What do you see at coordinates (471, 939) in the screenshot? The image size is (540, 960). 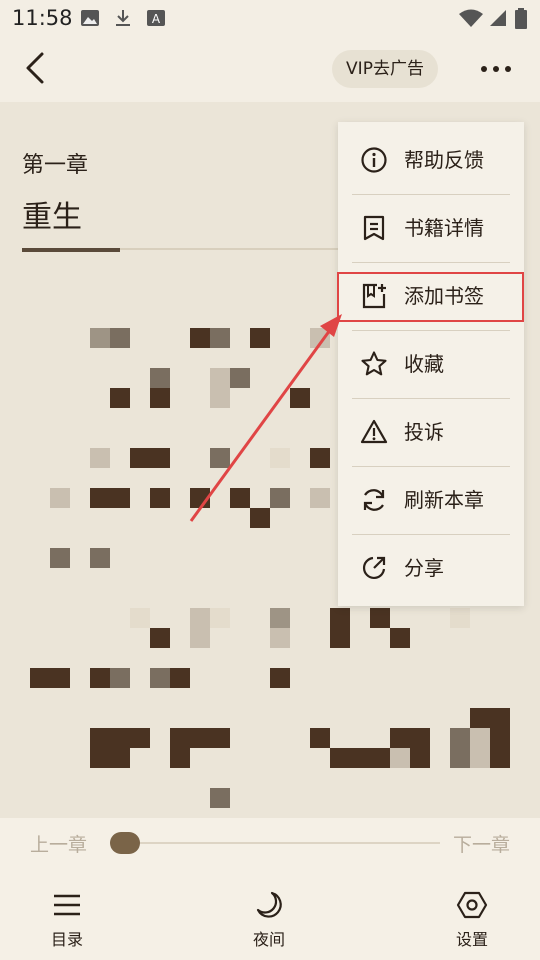 I see `nav-label: 设置` at bounding box center [471, 939].